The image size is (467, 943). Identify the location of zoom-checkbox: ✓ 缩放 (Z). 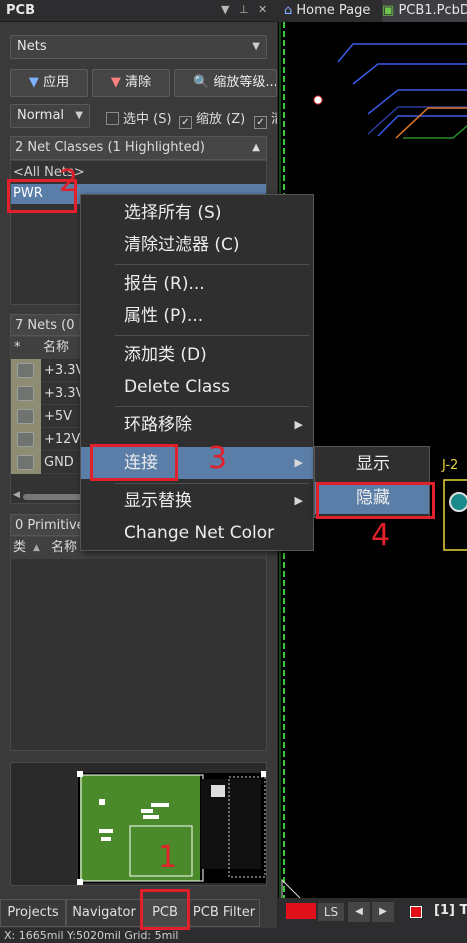
(212, 118).